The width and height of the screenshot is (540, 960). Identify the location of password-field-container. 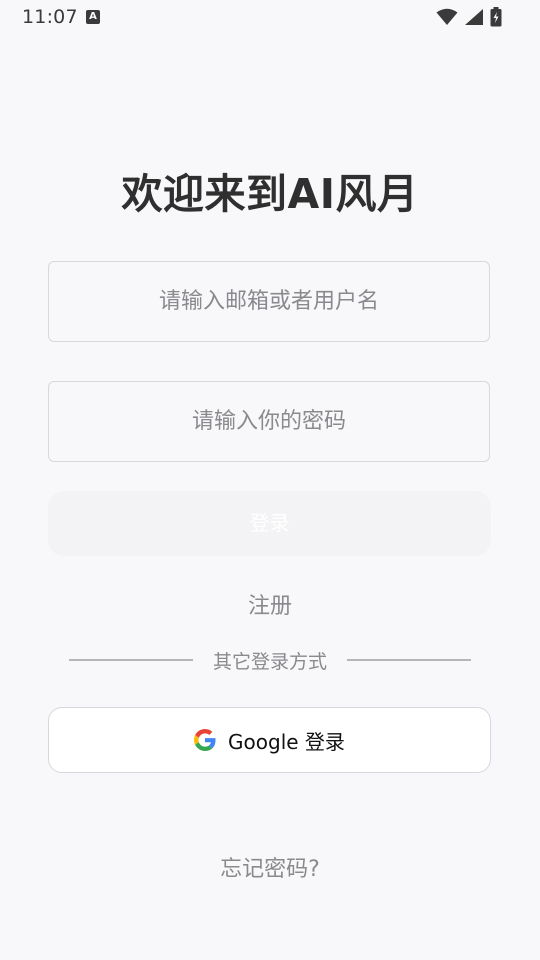
(269, 421).